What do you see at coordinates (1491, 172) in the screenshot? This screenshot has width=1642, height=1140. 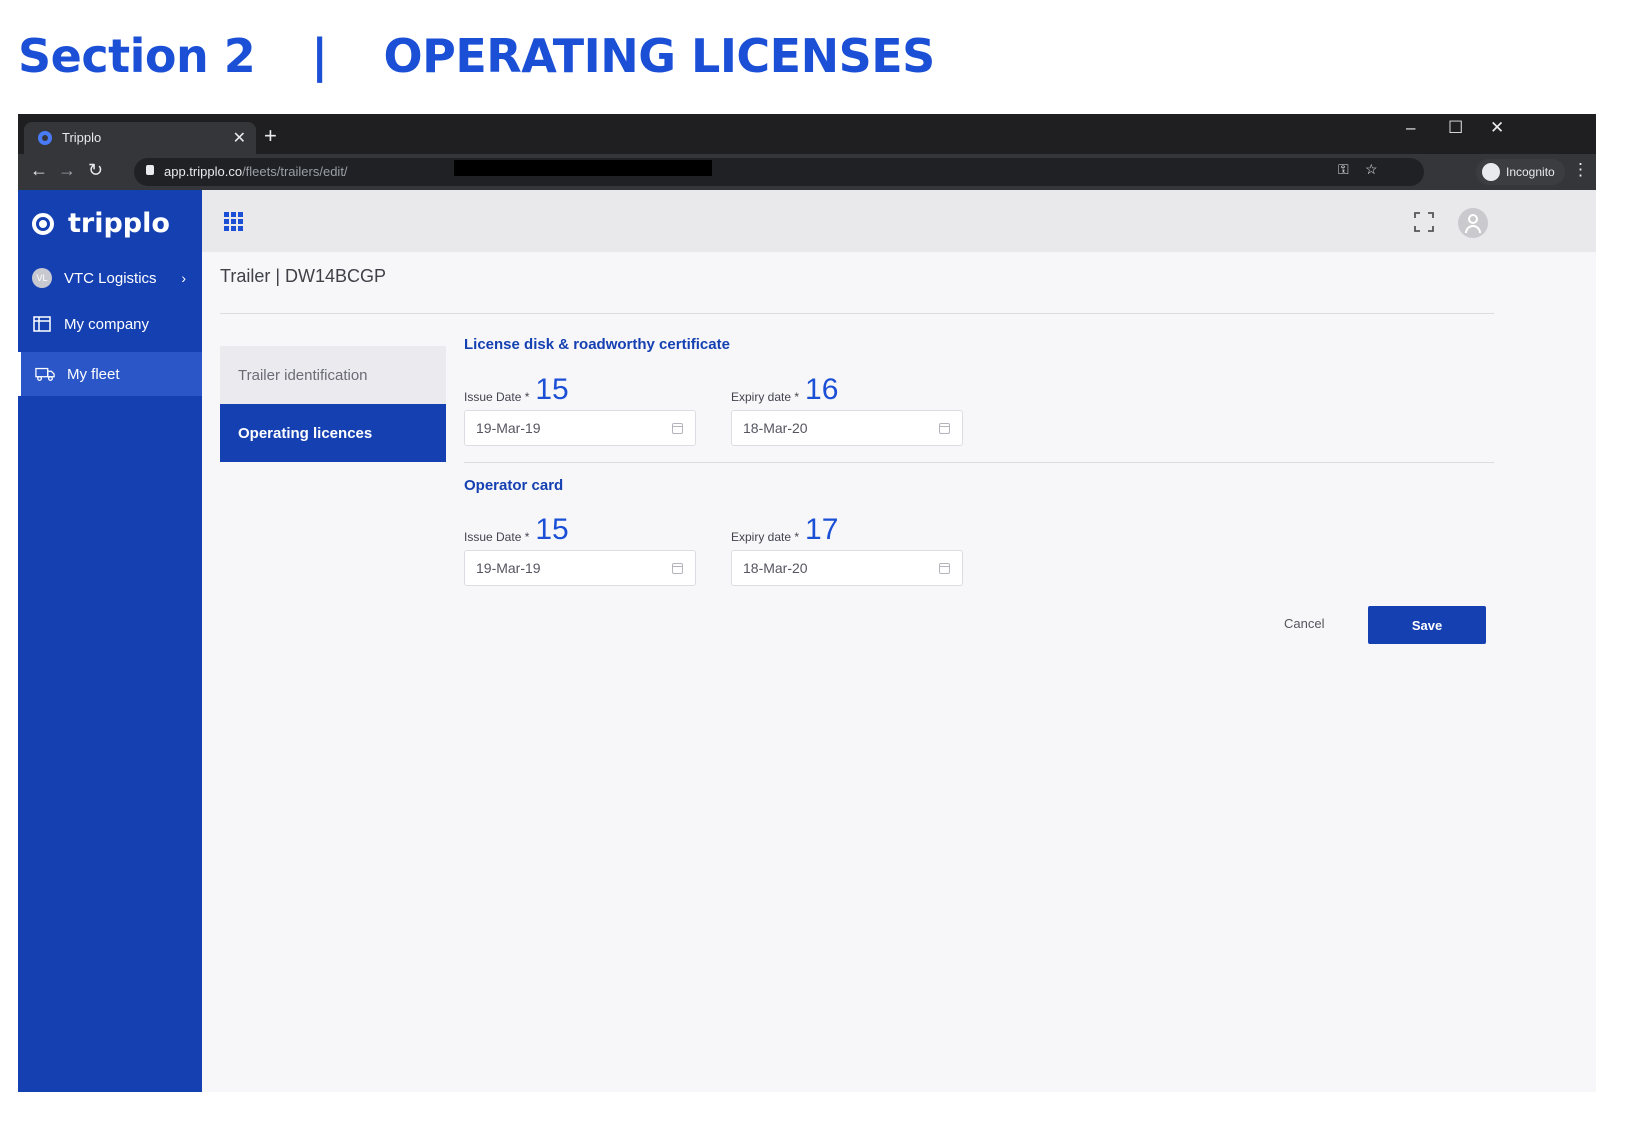 I see `incognito-icon` at bounding box center [1491, 172].